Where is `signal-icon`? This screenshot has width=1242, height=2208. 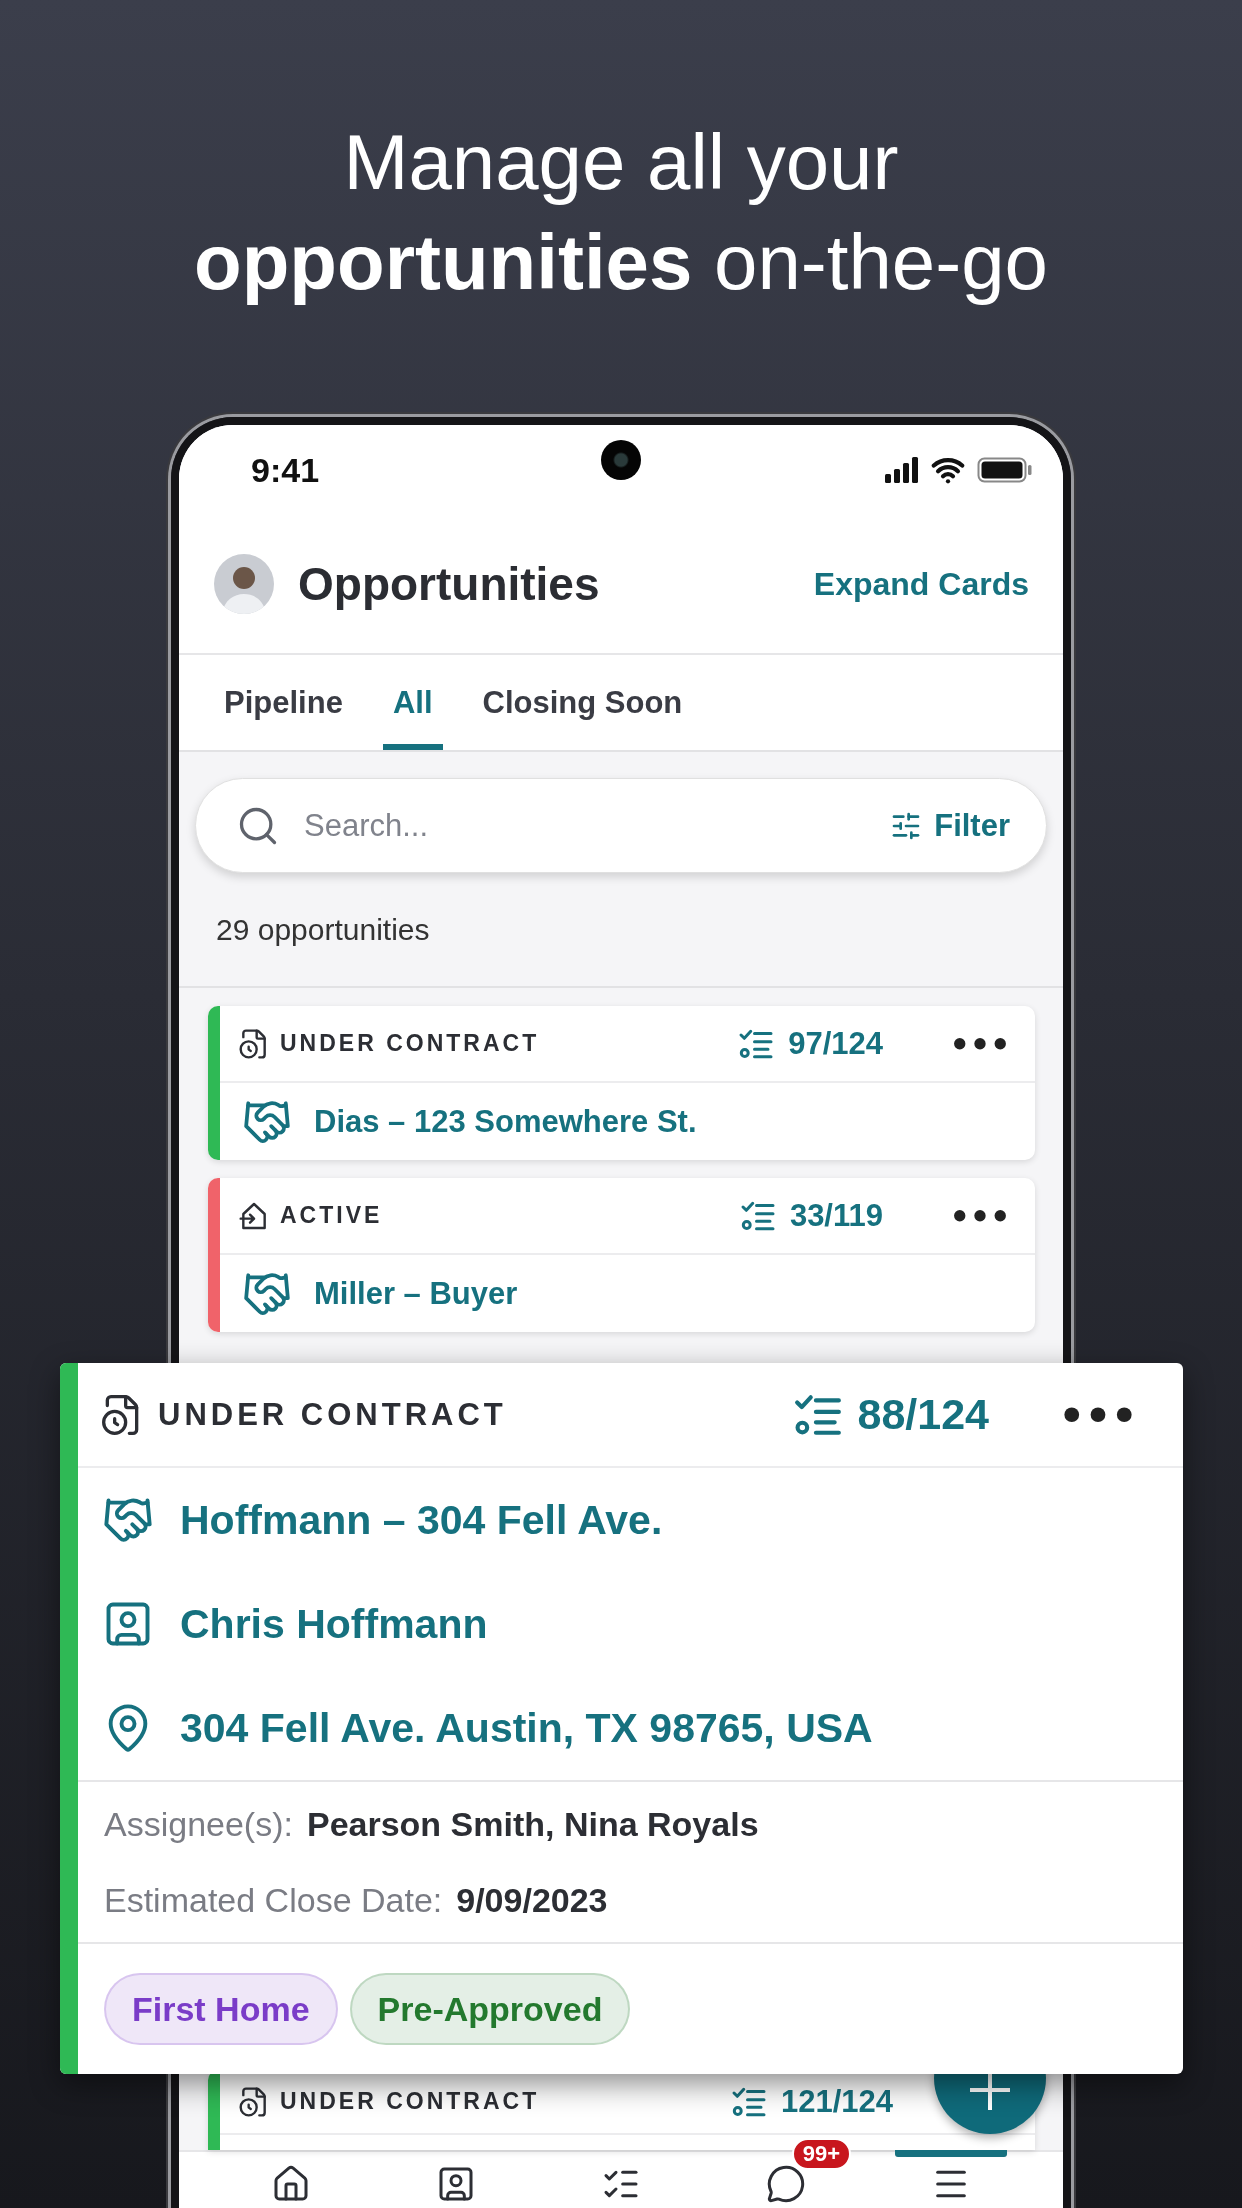 signal-icon is located at coordinates (902, 470).